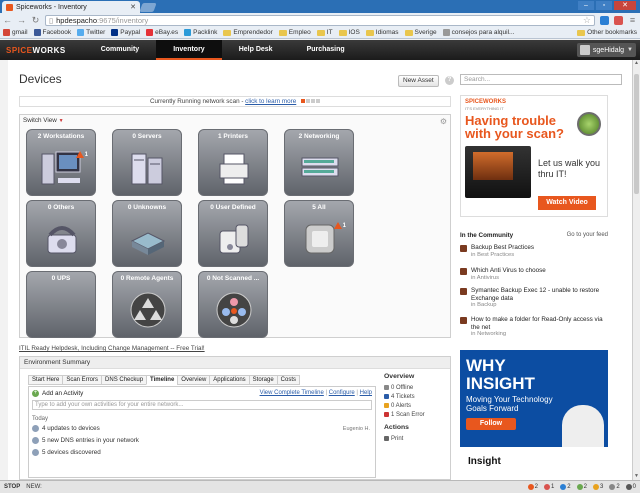  Describe the element at coordinates (382, 32) in the screenshot. I see `bookmark-item: Idiomas` at that location.